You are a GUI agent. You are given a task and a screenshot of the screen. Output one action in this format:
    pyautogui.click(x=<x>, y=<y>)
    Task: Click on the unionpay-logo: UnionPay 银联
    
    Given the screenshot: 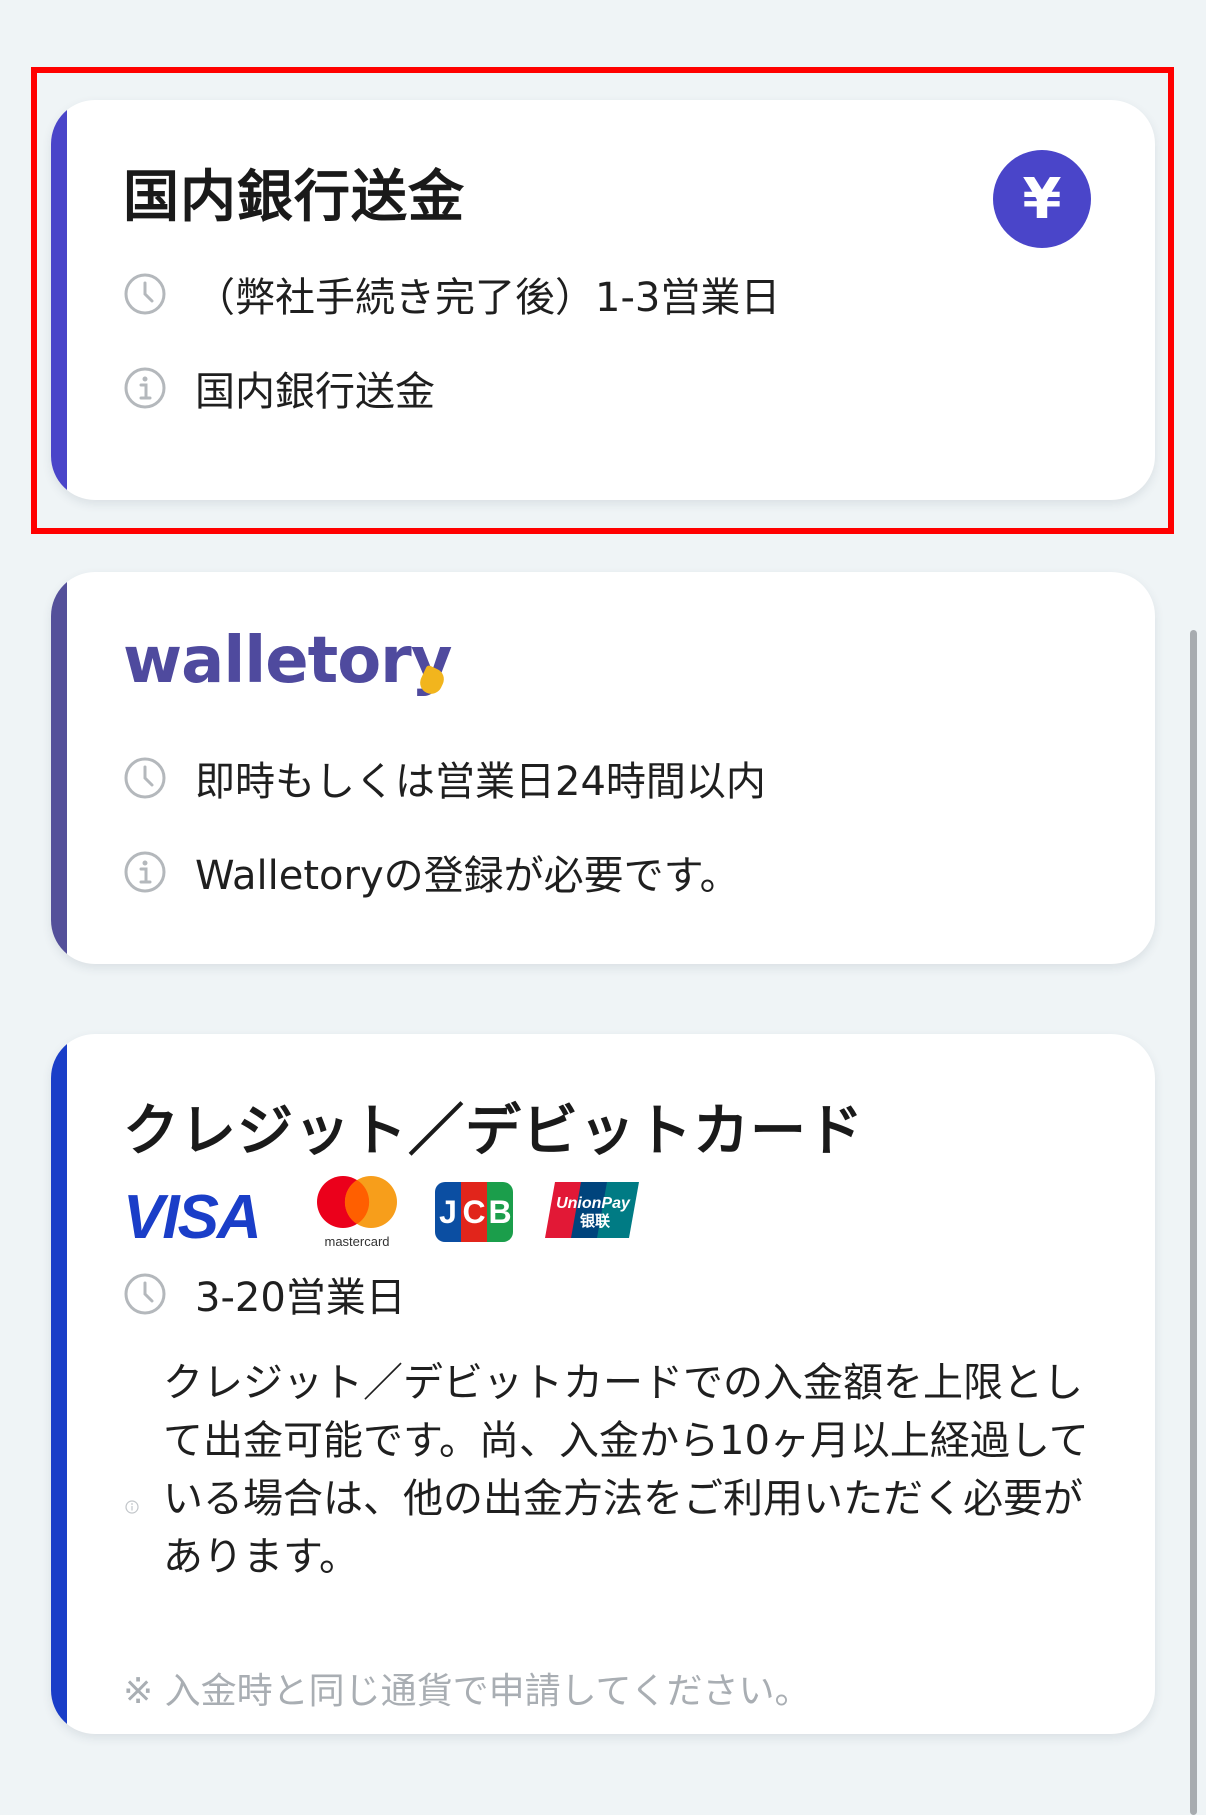 What is the action you would take?
    pyautogui.click(x=592, y=1210)
    